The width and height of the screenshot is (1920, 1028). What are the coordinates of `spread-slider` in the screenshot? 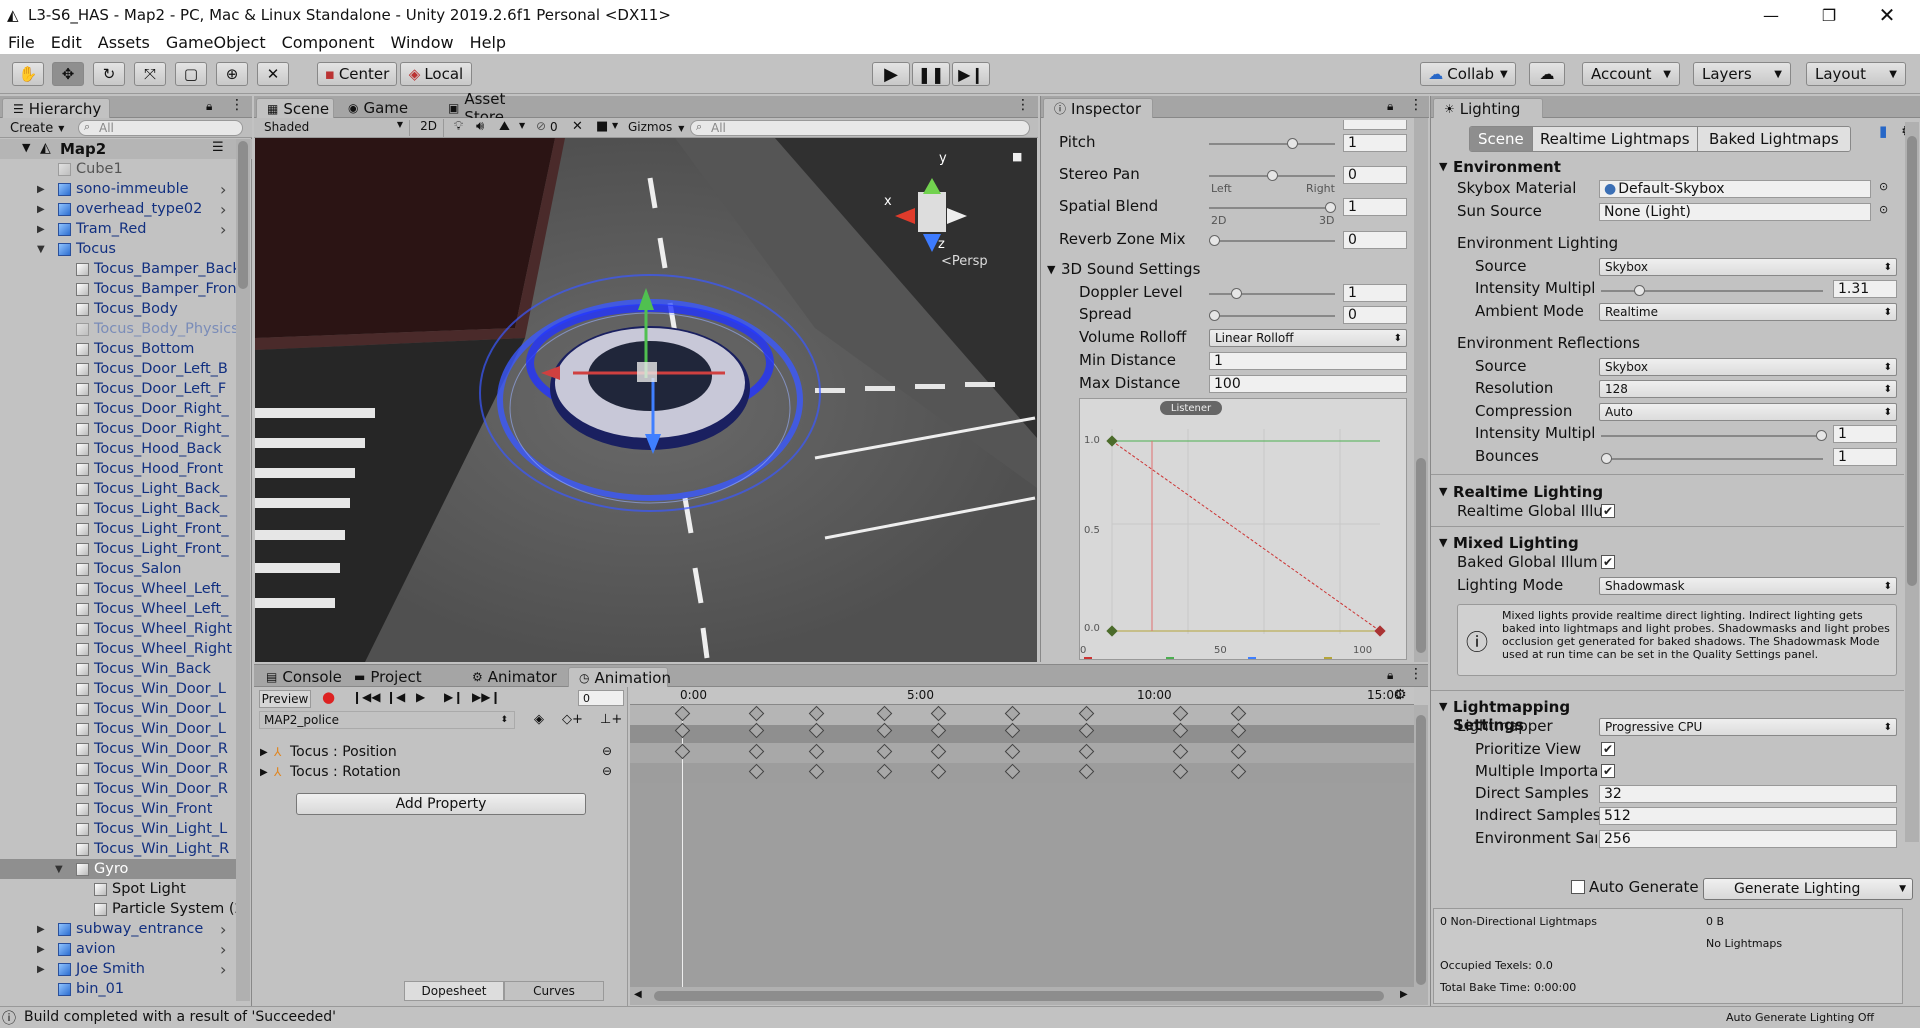 It's located at (1272, 315).